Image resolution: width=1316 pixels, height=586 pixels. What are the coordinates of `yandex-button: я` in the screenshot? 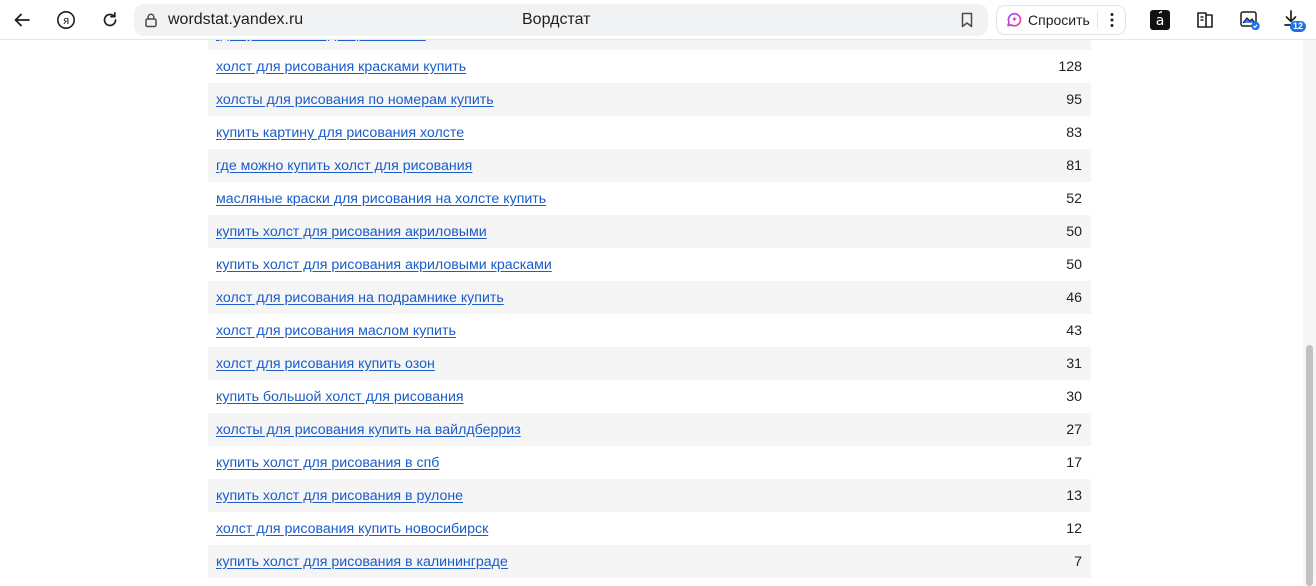 It's located at (66, 20).